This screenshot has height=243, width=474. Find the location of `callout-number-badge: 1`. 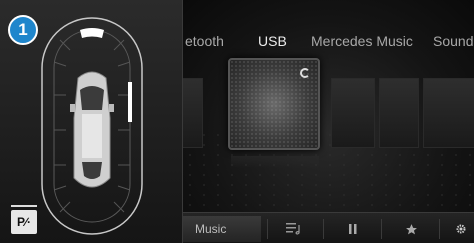

callout-number-badge: 1 is located at coordinates (23, 30).